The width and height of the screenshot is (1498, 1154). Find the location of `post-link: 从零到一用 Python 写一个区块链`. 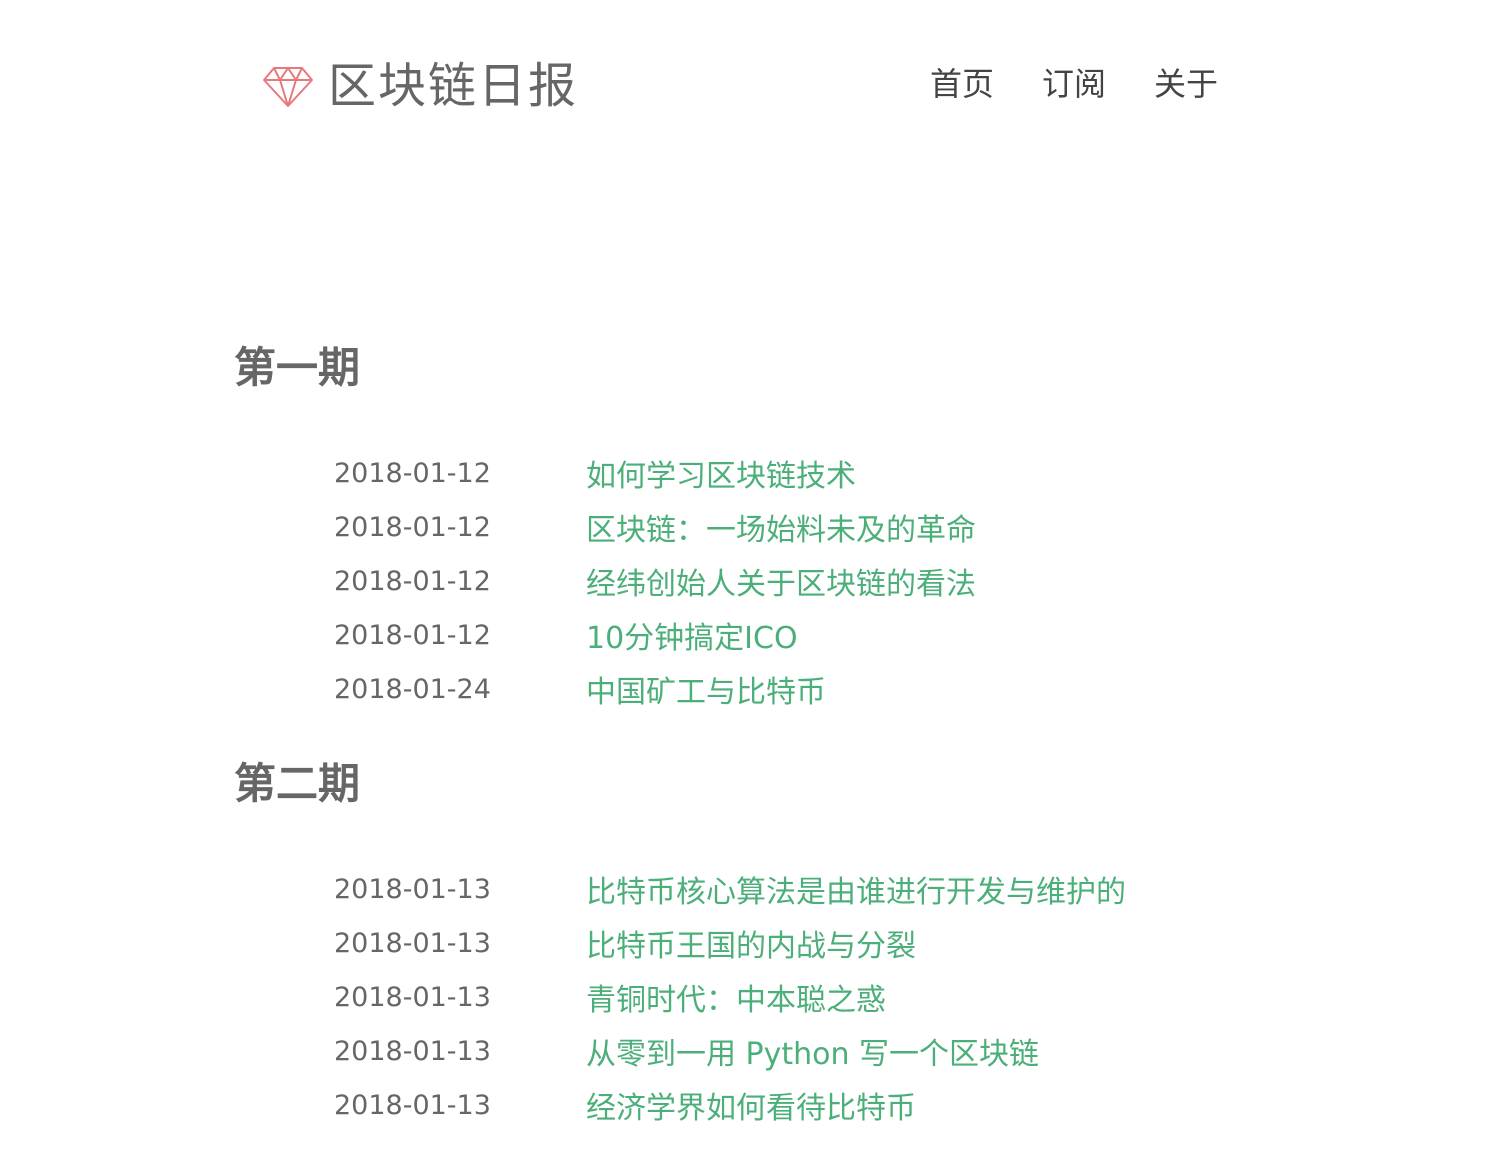

post-link: 从零到一用 Python 写一个区块链 is located at coordinates (812, 1051).